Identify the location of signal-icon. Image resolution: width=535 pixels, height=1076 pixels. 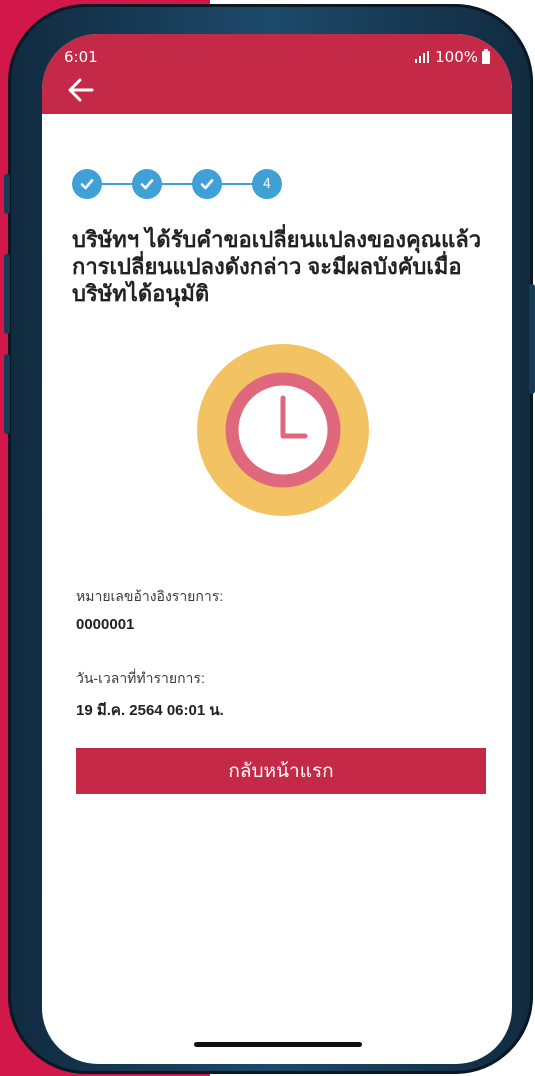
(422, 57).